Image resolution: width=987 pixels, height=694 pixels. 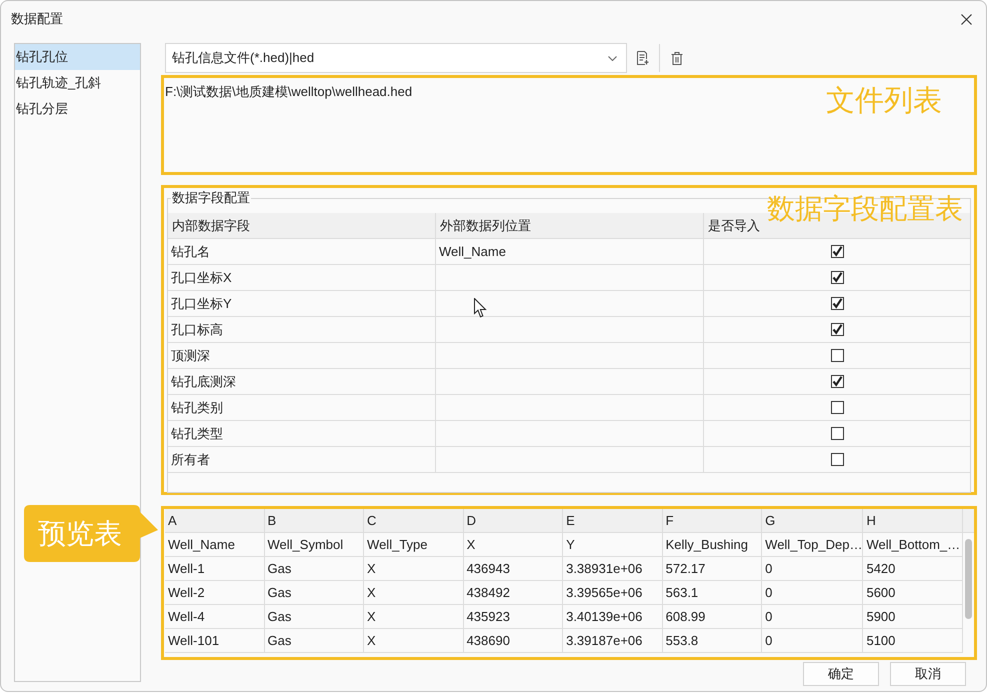 What do you see at coordinates (514, 593) in the screenshot?
I see `table-cell: 438492` at bounding box center [514, 593].